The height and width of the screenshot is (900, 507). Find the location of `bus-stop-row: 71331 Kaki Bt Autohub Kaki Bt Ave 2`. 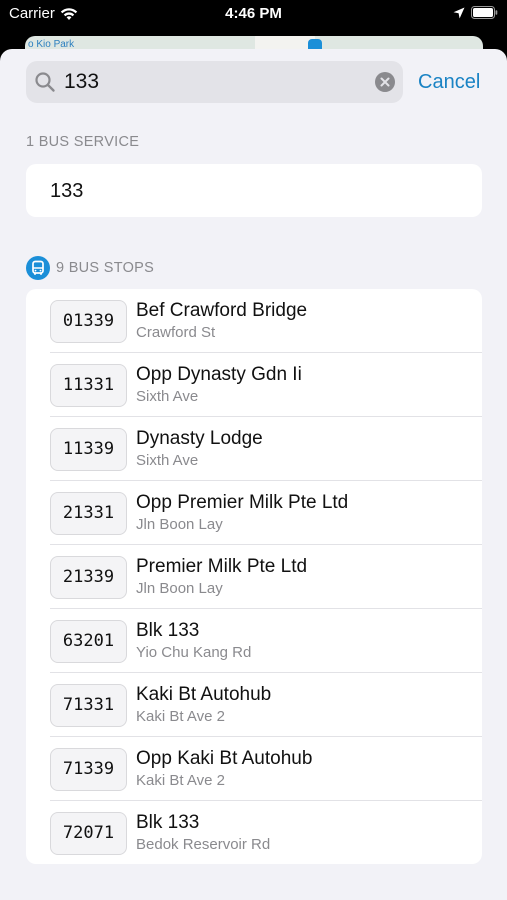

bus-stop-row: 71331 Kaki Bt Autohub Kaki Bt Ave 2 is located at coordinates (254, 705).